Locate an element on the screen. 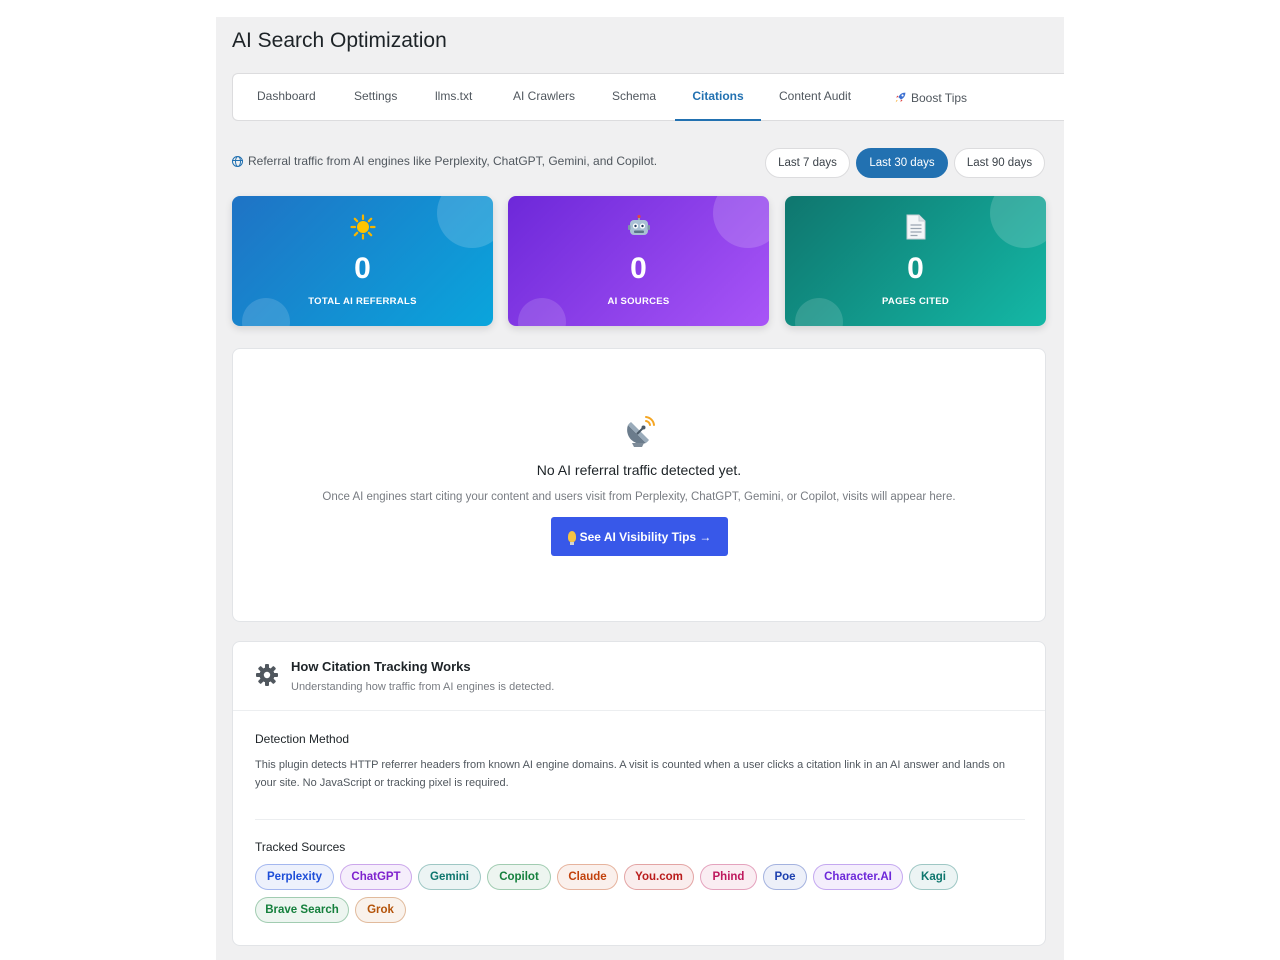  robot-icon is located at coordinates (638, 227).